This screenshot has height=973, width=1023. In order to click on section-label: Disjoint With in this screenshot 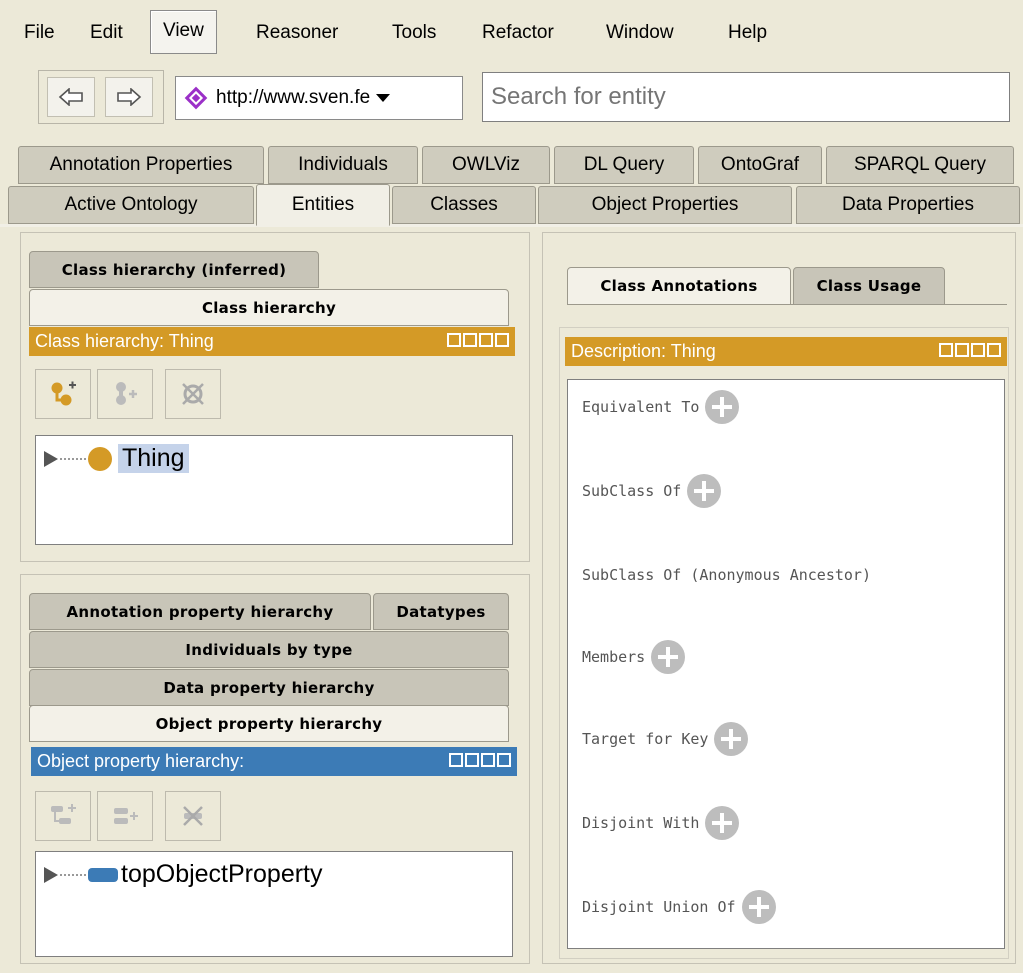, I will do `click(641, 823)`.